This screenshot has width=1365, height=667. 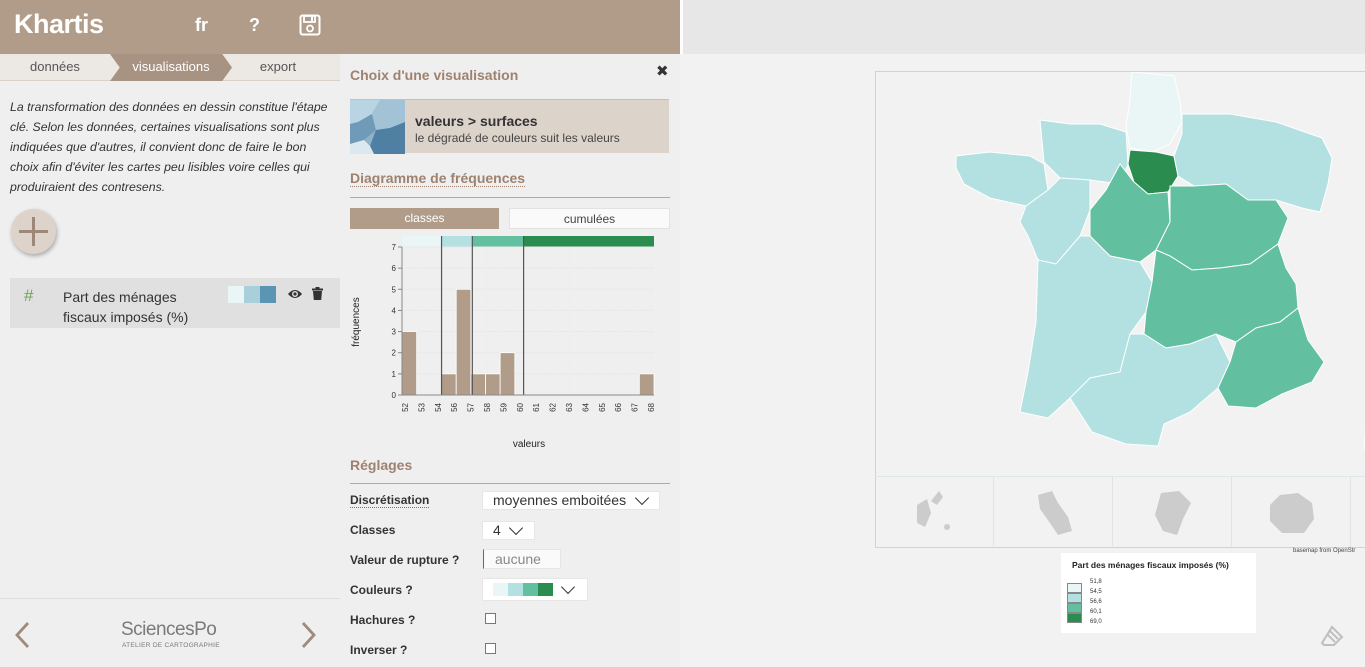 What do you see at coordinates (471, 406) in the screenshot?
I see `x-tick-label: 57` at bounding box center [471, 406].